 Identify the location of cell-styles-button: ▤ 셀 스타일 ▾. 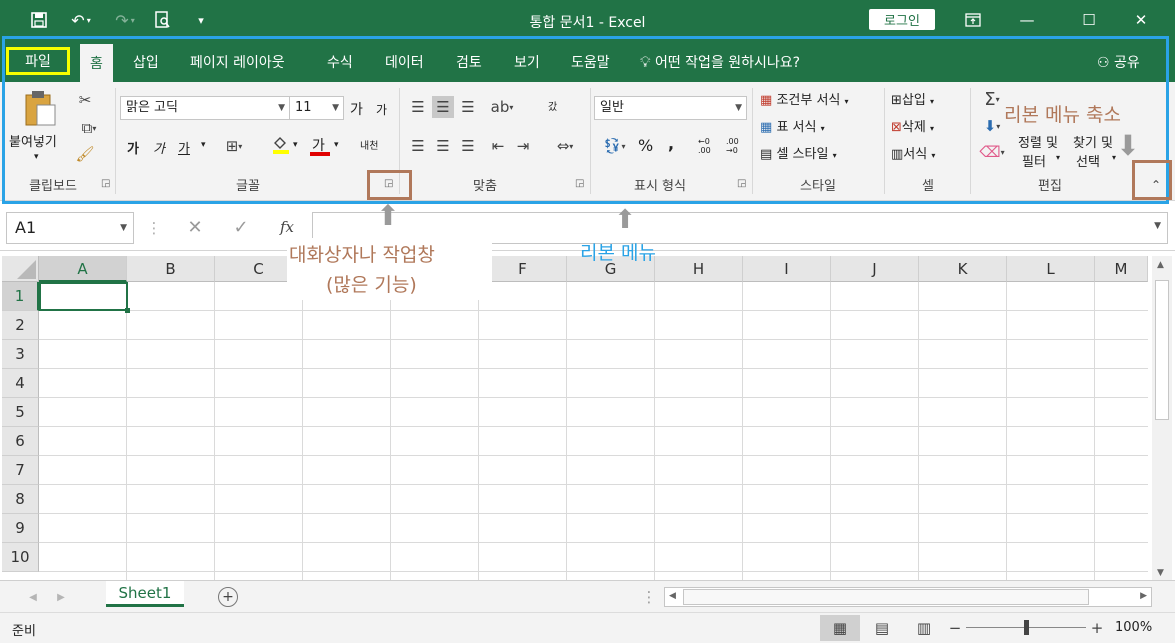
(798, 152).